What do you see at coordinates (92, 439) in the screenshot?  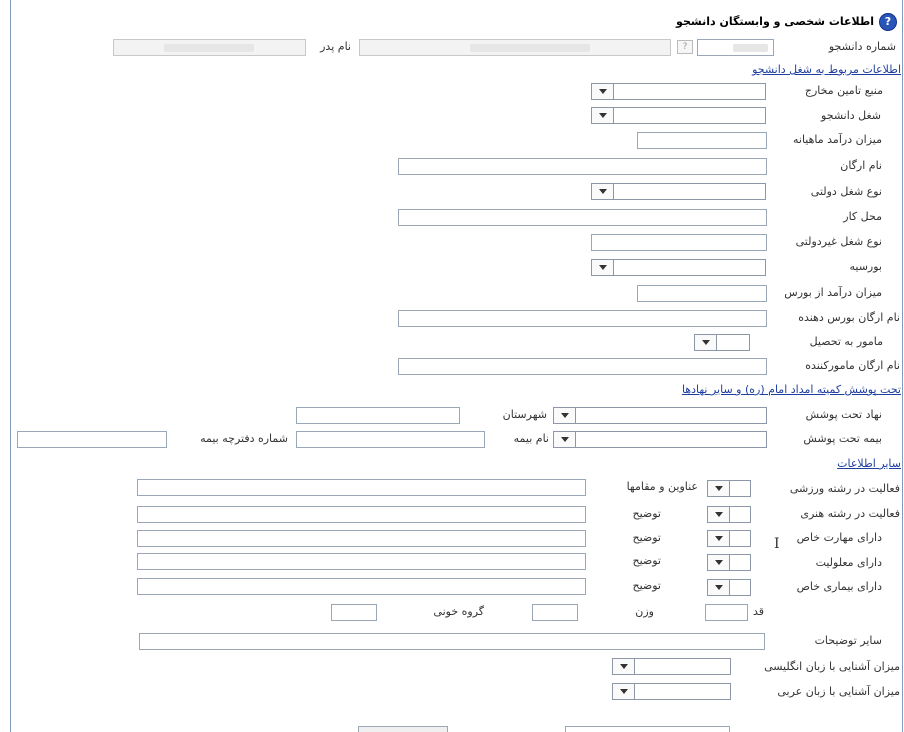 I see `insurance-book-input` at bounding box center [92, 439].